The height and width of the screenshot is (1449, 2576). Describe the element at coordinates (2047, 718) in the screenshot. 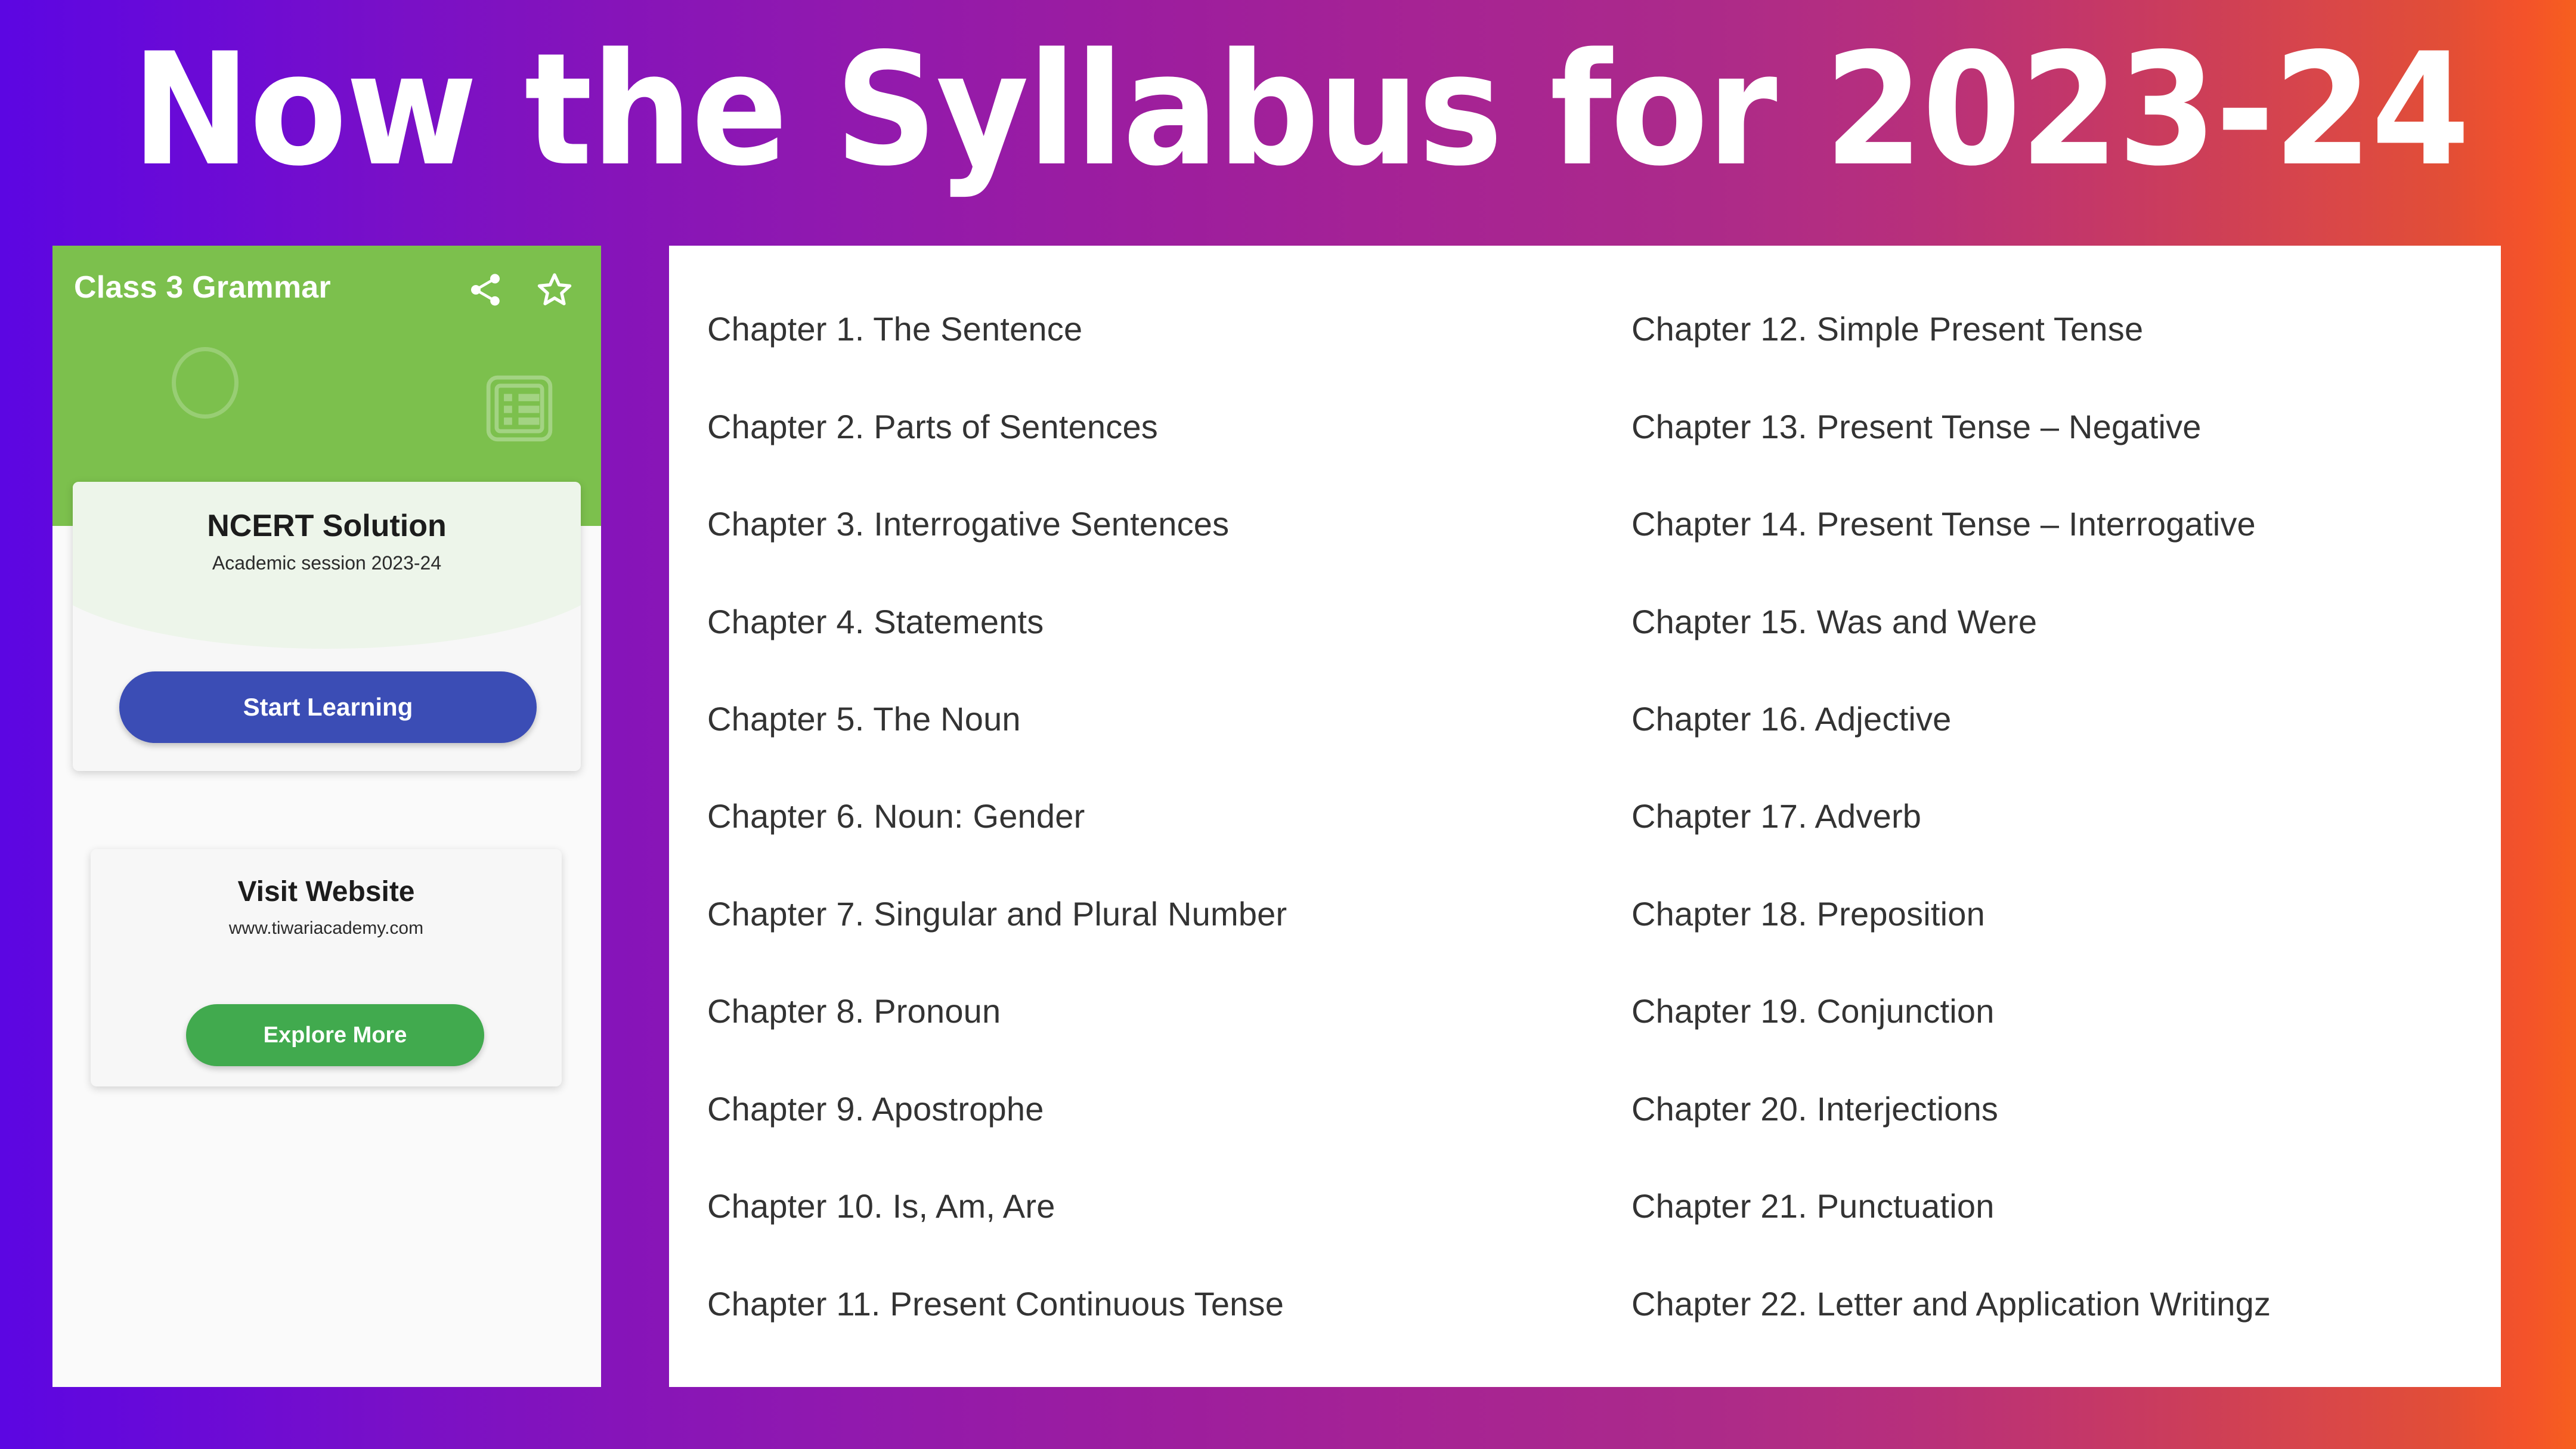

I see `chapter-item: Chapter 16. Adjective` at that location.